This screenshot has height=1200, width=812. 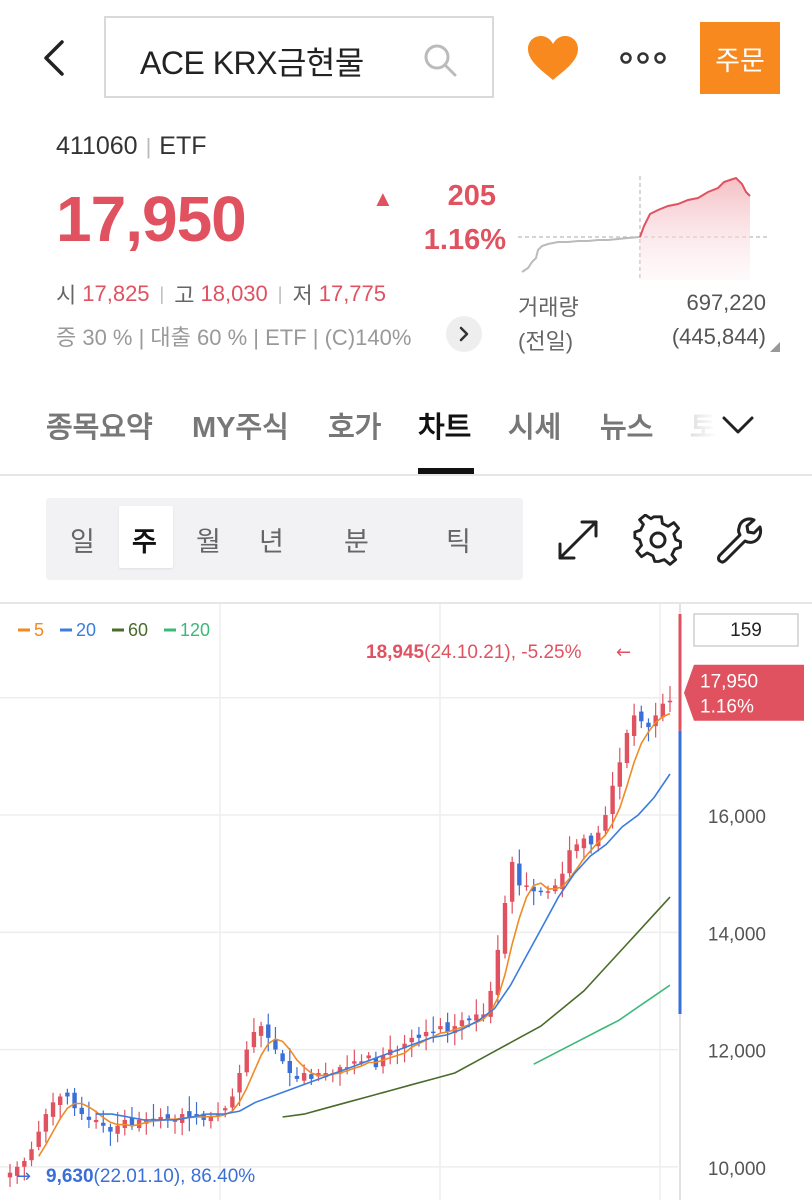 I want to click on stock-code: 411060, so click(x=97, y=146).